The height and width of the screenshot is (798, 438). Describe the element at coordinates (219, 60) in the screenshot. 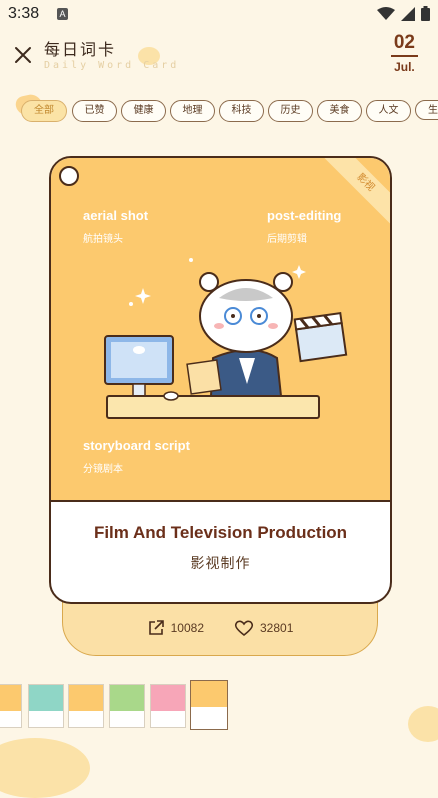

I see `header: 每日词卡 Daily Word Card 02 Jul.` at that location.